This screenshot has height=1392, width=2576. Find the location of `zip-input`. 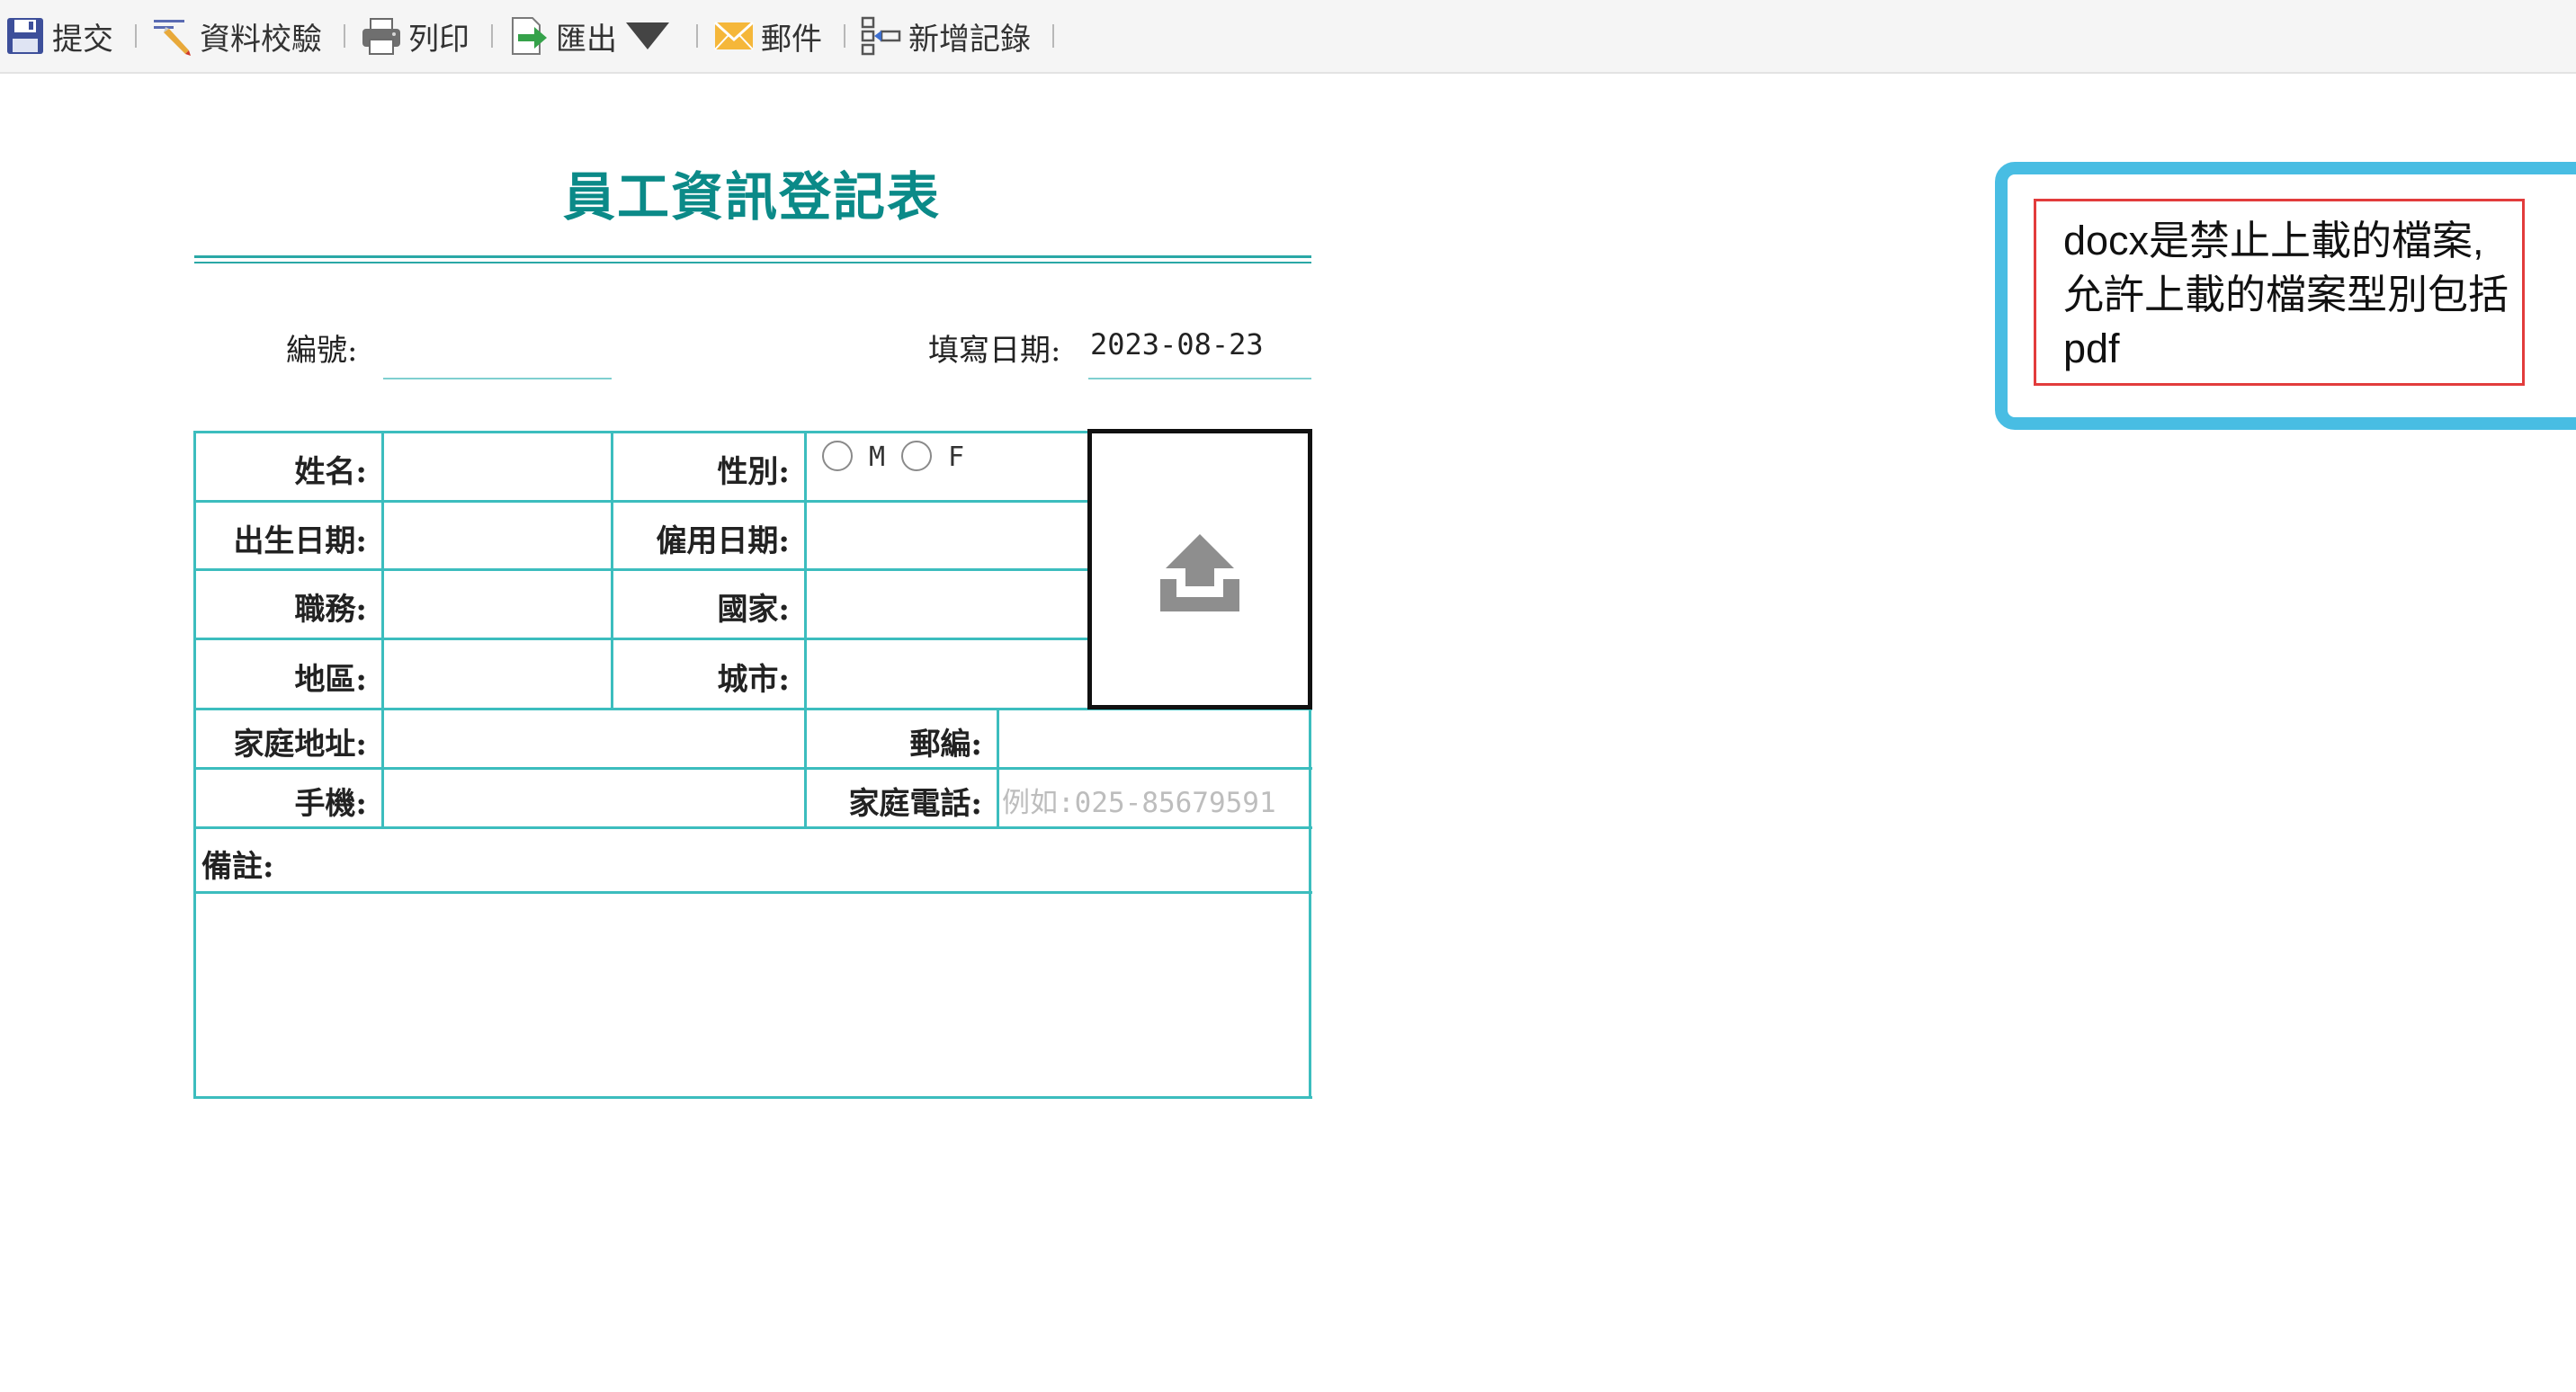

zip-input is located at coordinates (1154, 738).